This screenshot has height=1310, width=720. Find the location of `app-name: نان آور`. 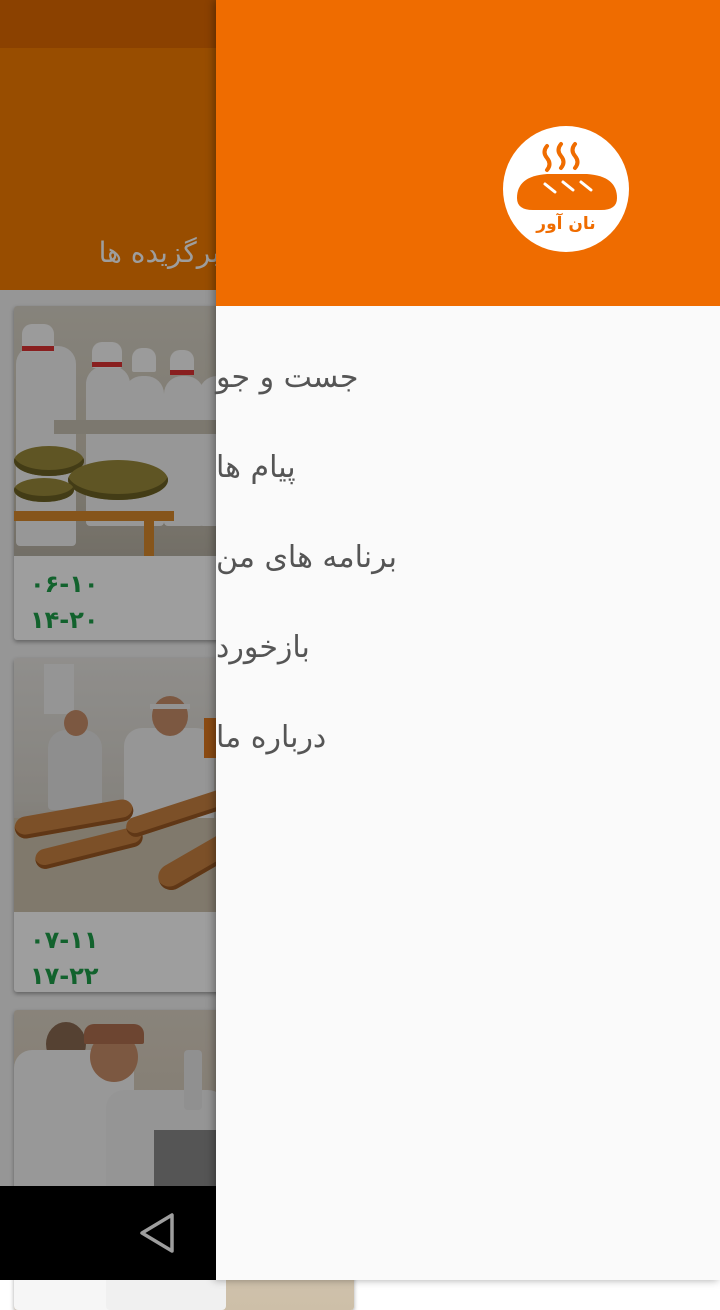

app-name: نان آور is located at coordinates (566, 224).